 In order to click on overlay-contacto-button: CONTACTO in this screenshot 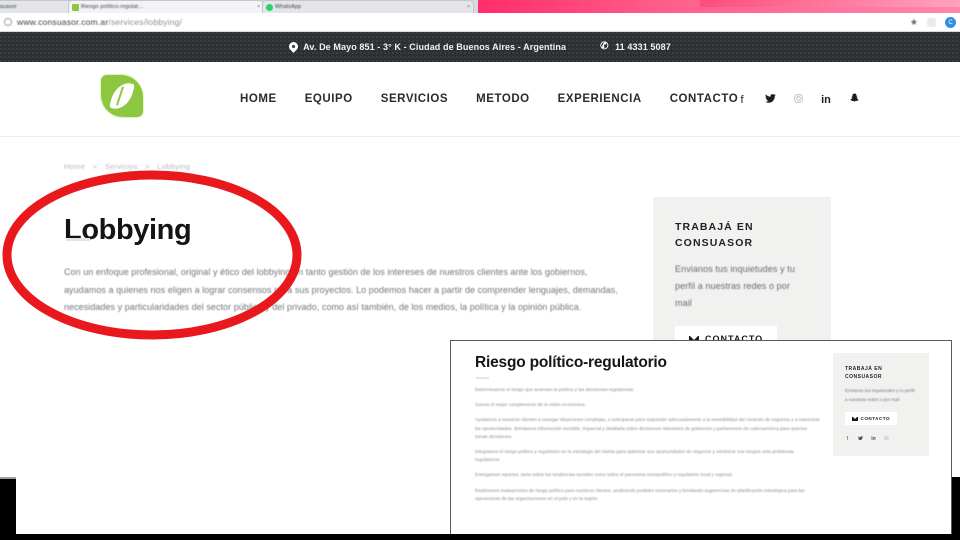, I will do `click(871, 418)`.